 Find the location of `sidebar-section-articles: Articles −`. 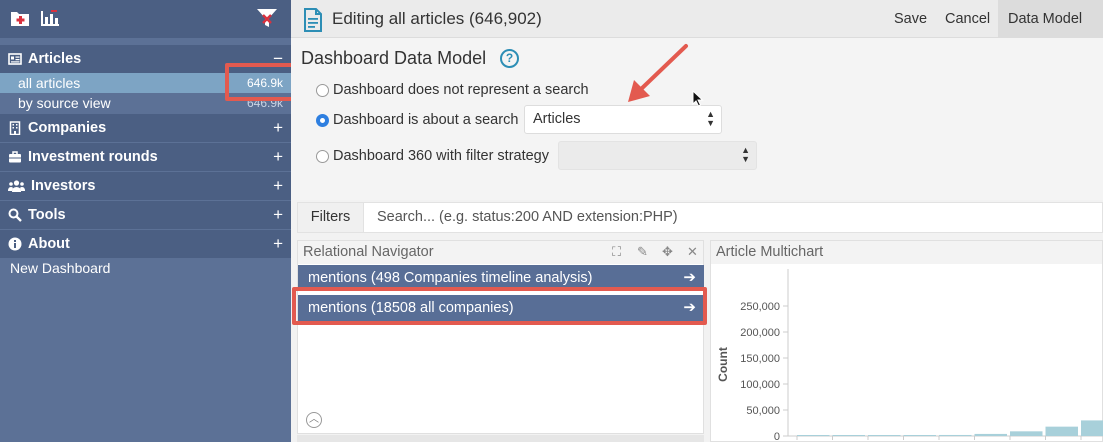

sidebar-section-articles: Articles − is located at coordinates (145, 58).